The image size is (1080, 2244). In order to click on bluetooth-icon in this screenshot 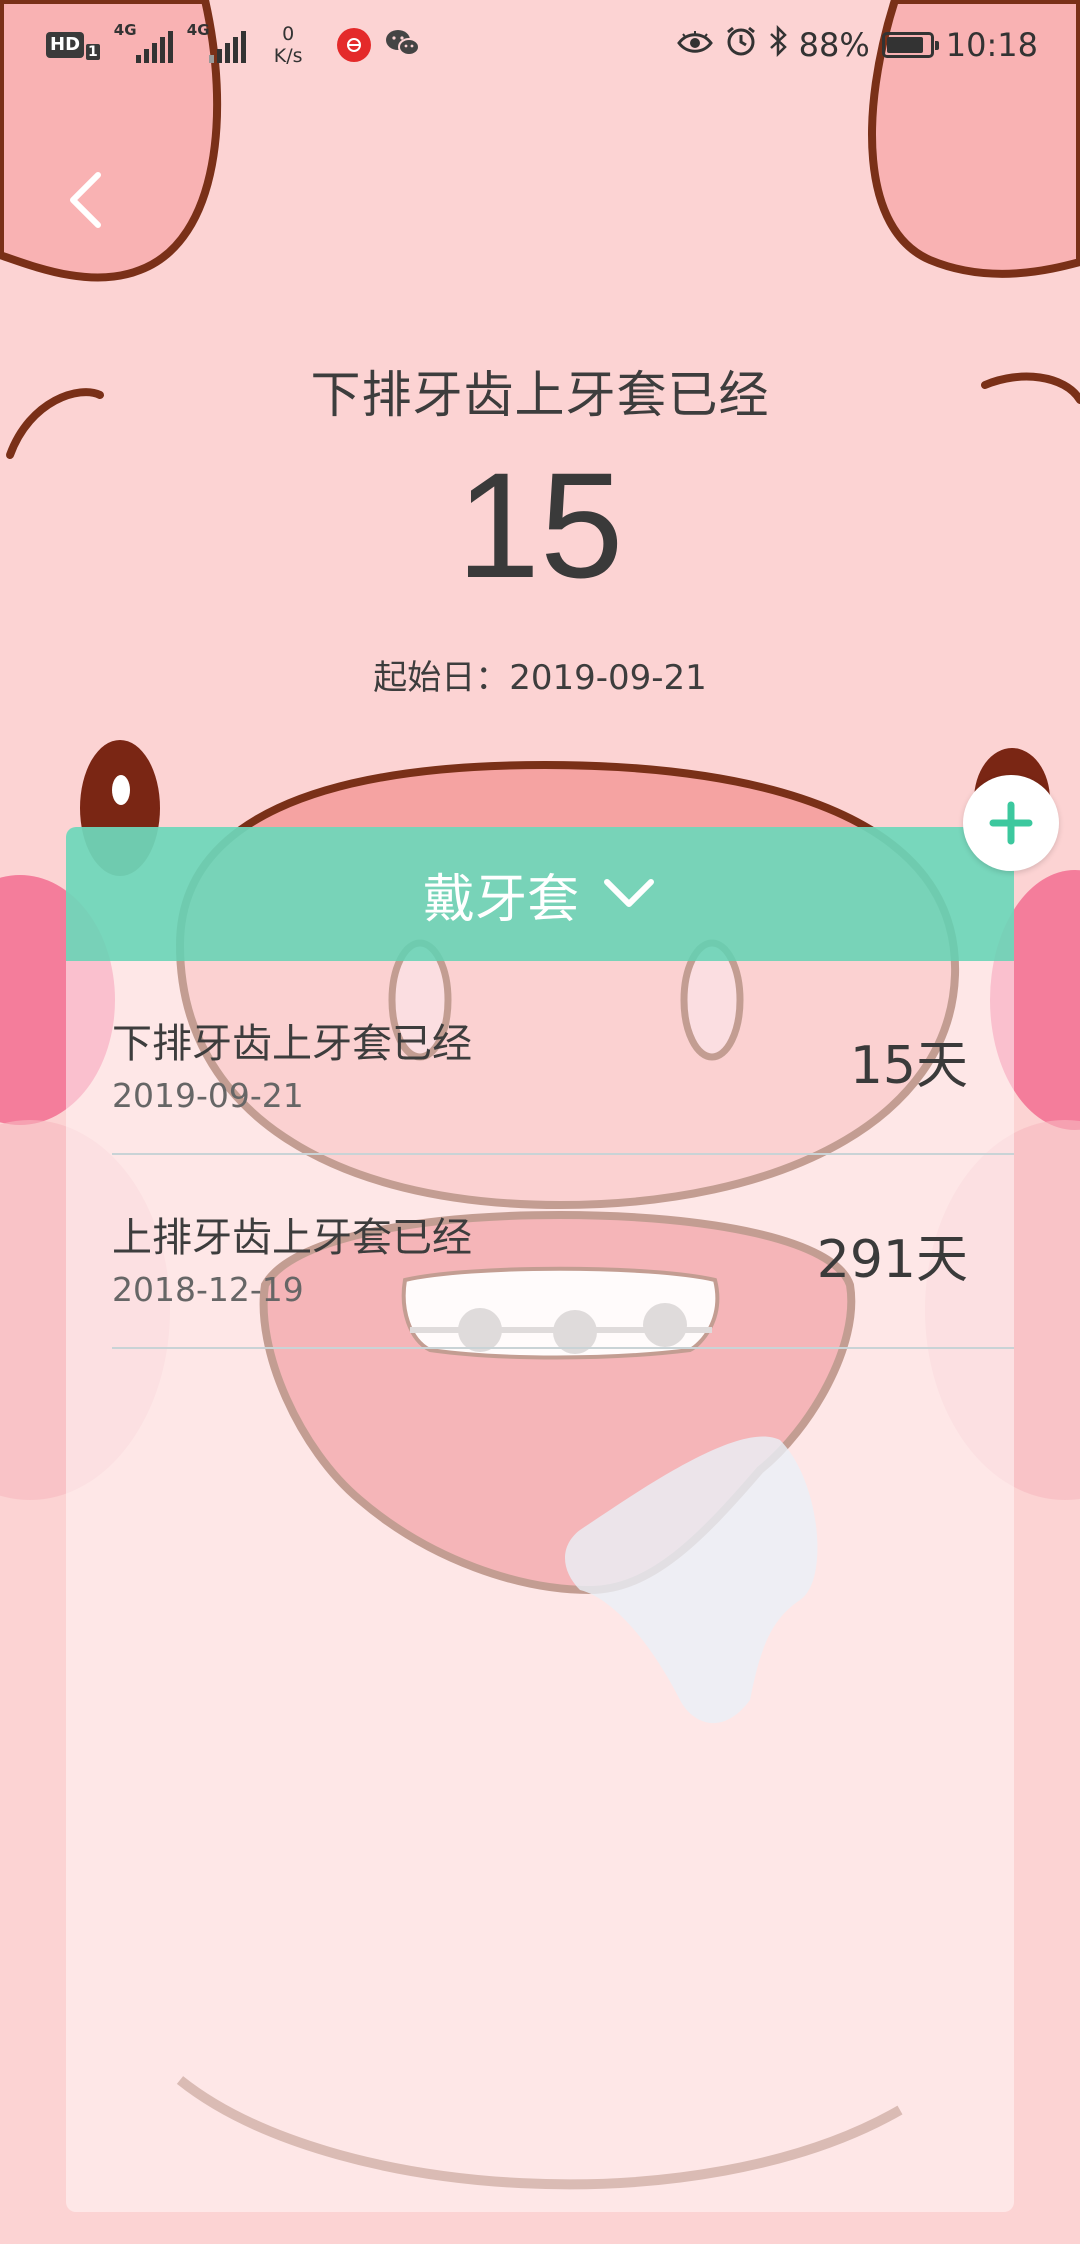, I will do `click(778, 44)`.